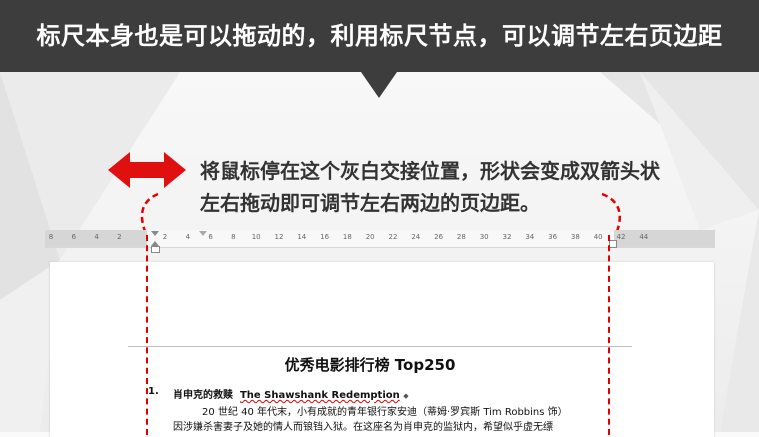 The width and height of the screenshot is (759, 437). I want to click on ruler-tick-label: 10, so click(256, 237).